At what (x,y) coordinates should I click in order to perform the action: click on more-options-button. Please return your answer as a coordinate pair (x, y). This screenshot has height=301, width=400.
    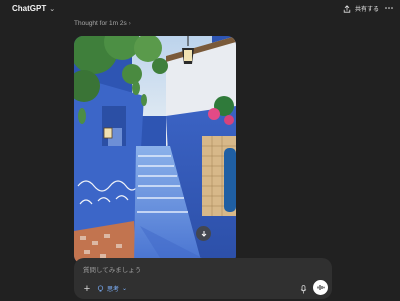
    Looking at the image, I should click on (389, 8).